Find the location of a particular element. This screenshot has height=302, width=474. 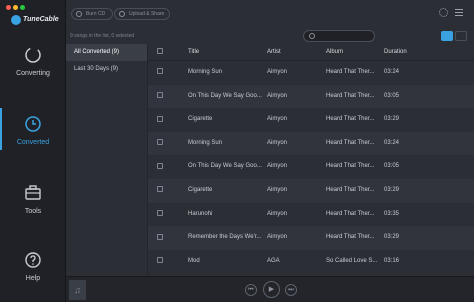

disc-icon is located at coordinates (79, 14).